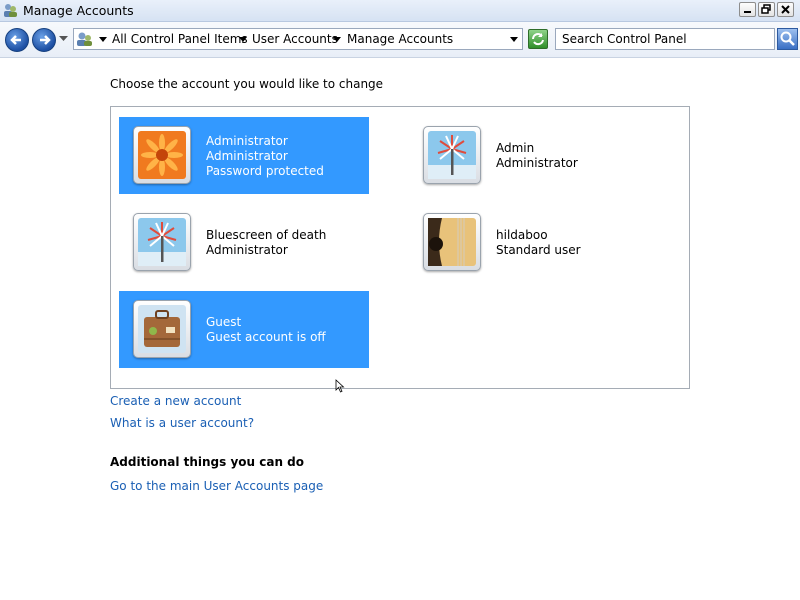 The height and width of the screenshot is (600, 800). I want to click on what-is-user-account-link: What is a user account?, so click(182, 423).